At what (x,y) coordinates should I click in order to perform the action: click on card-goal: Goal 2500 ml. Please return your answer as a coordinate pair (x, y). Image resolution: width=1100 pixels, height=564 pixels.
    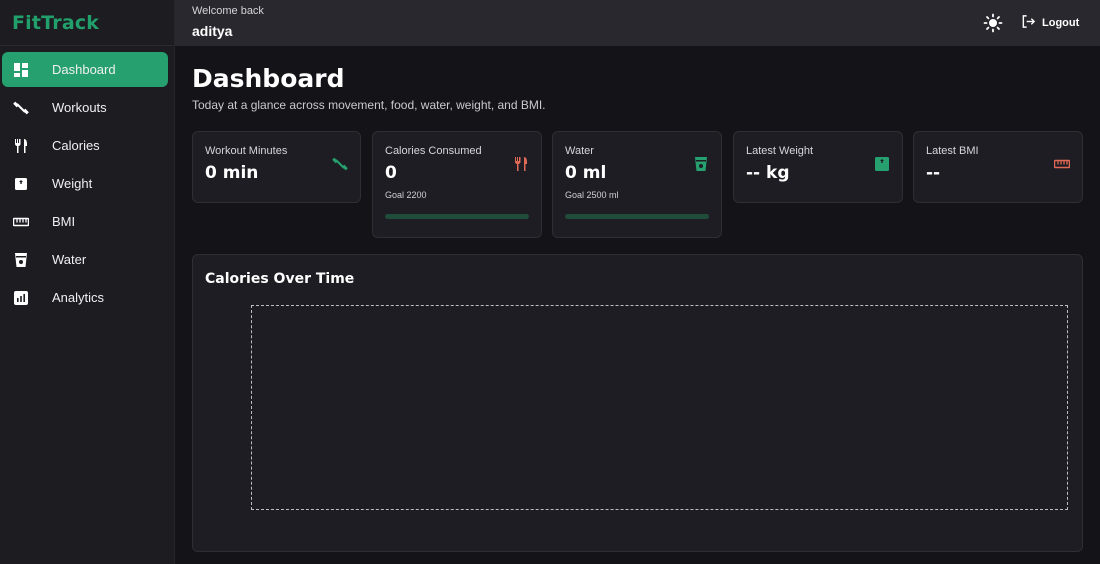
    Looking at the image, I should click on (592, 195).